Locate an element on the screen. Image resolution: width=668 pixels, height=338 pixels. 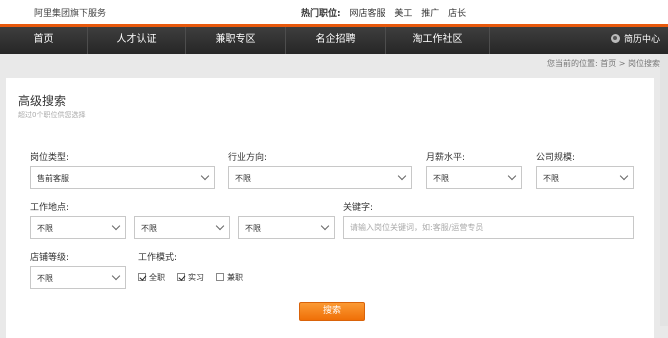
shop-level-select: 不限 is located at coordinates (78, 277).